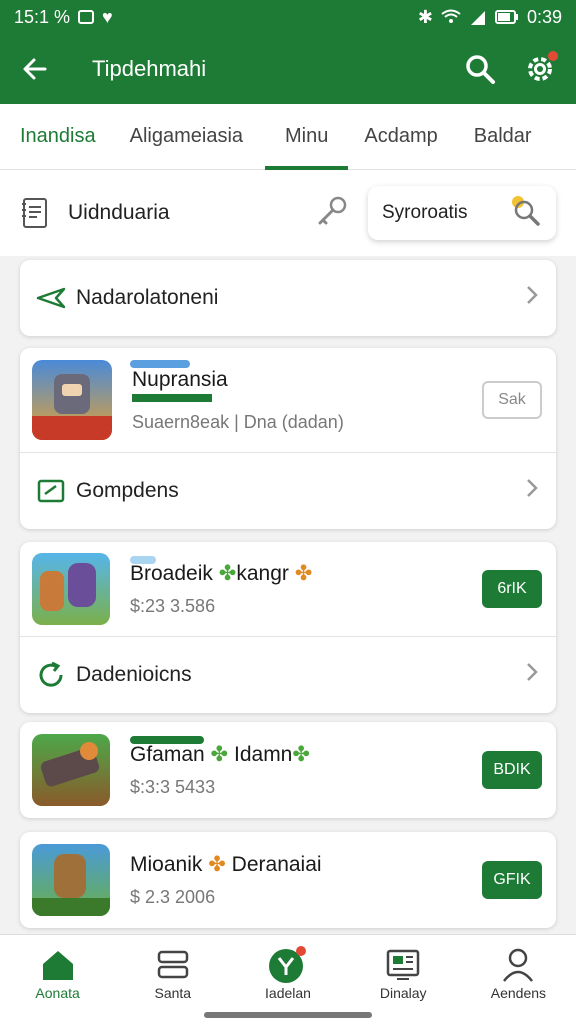 The width and height of the screenshot is (576, 1024). I want to click on settings-button, so click(540, 69).